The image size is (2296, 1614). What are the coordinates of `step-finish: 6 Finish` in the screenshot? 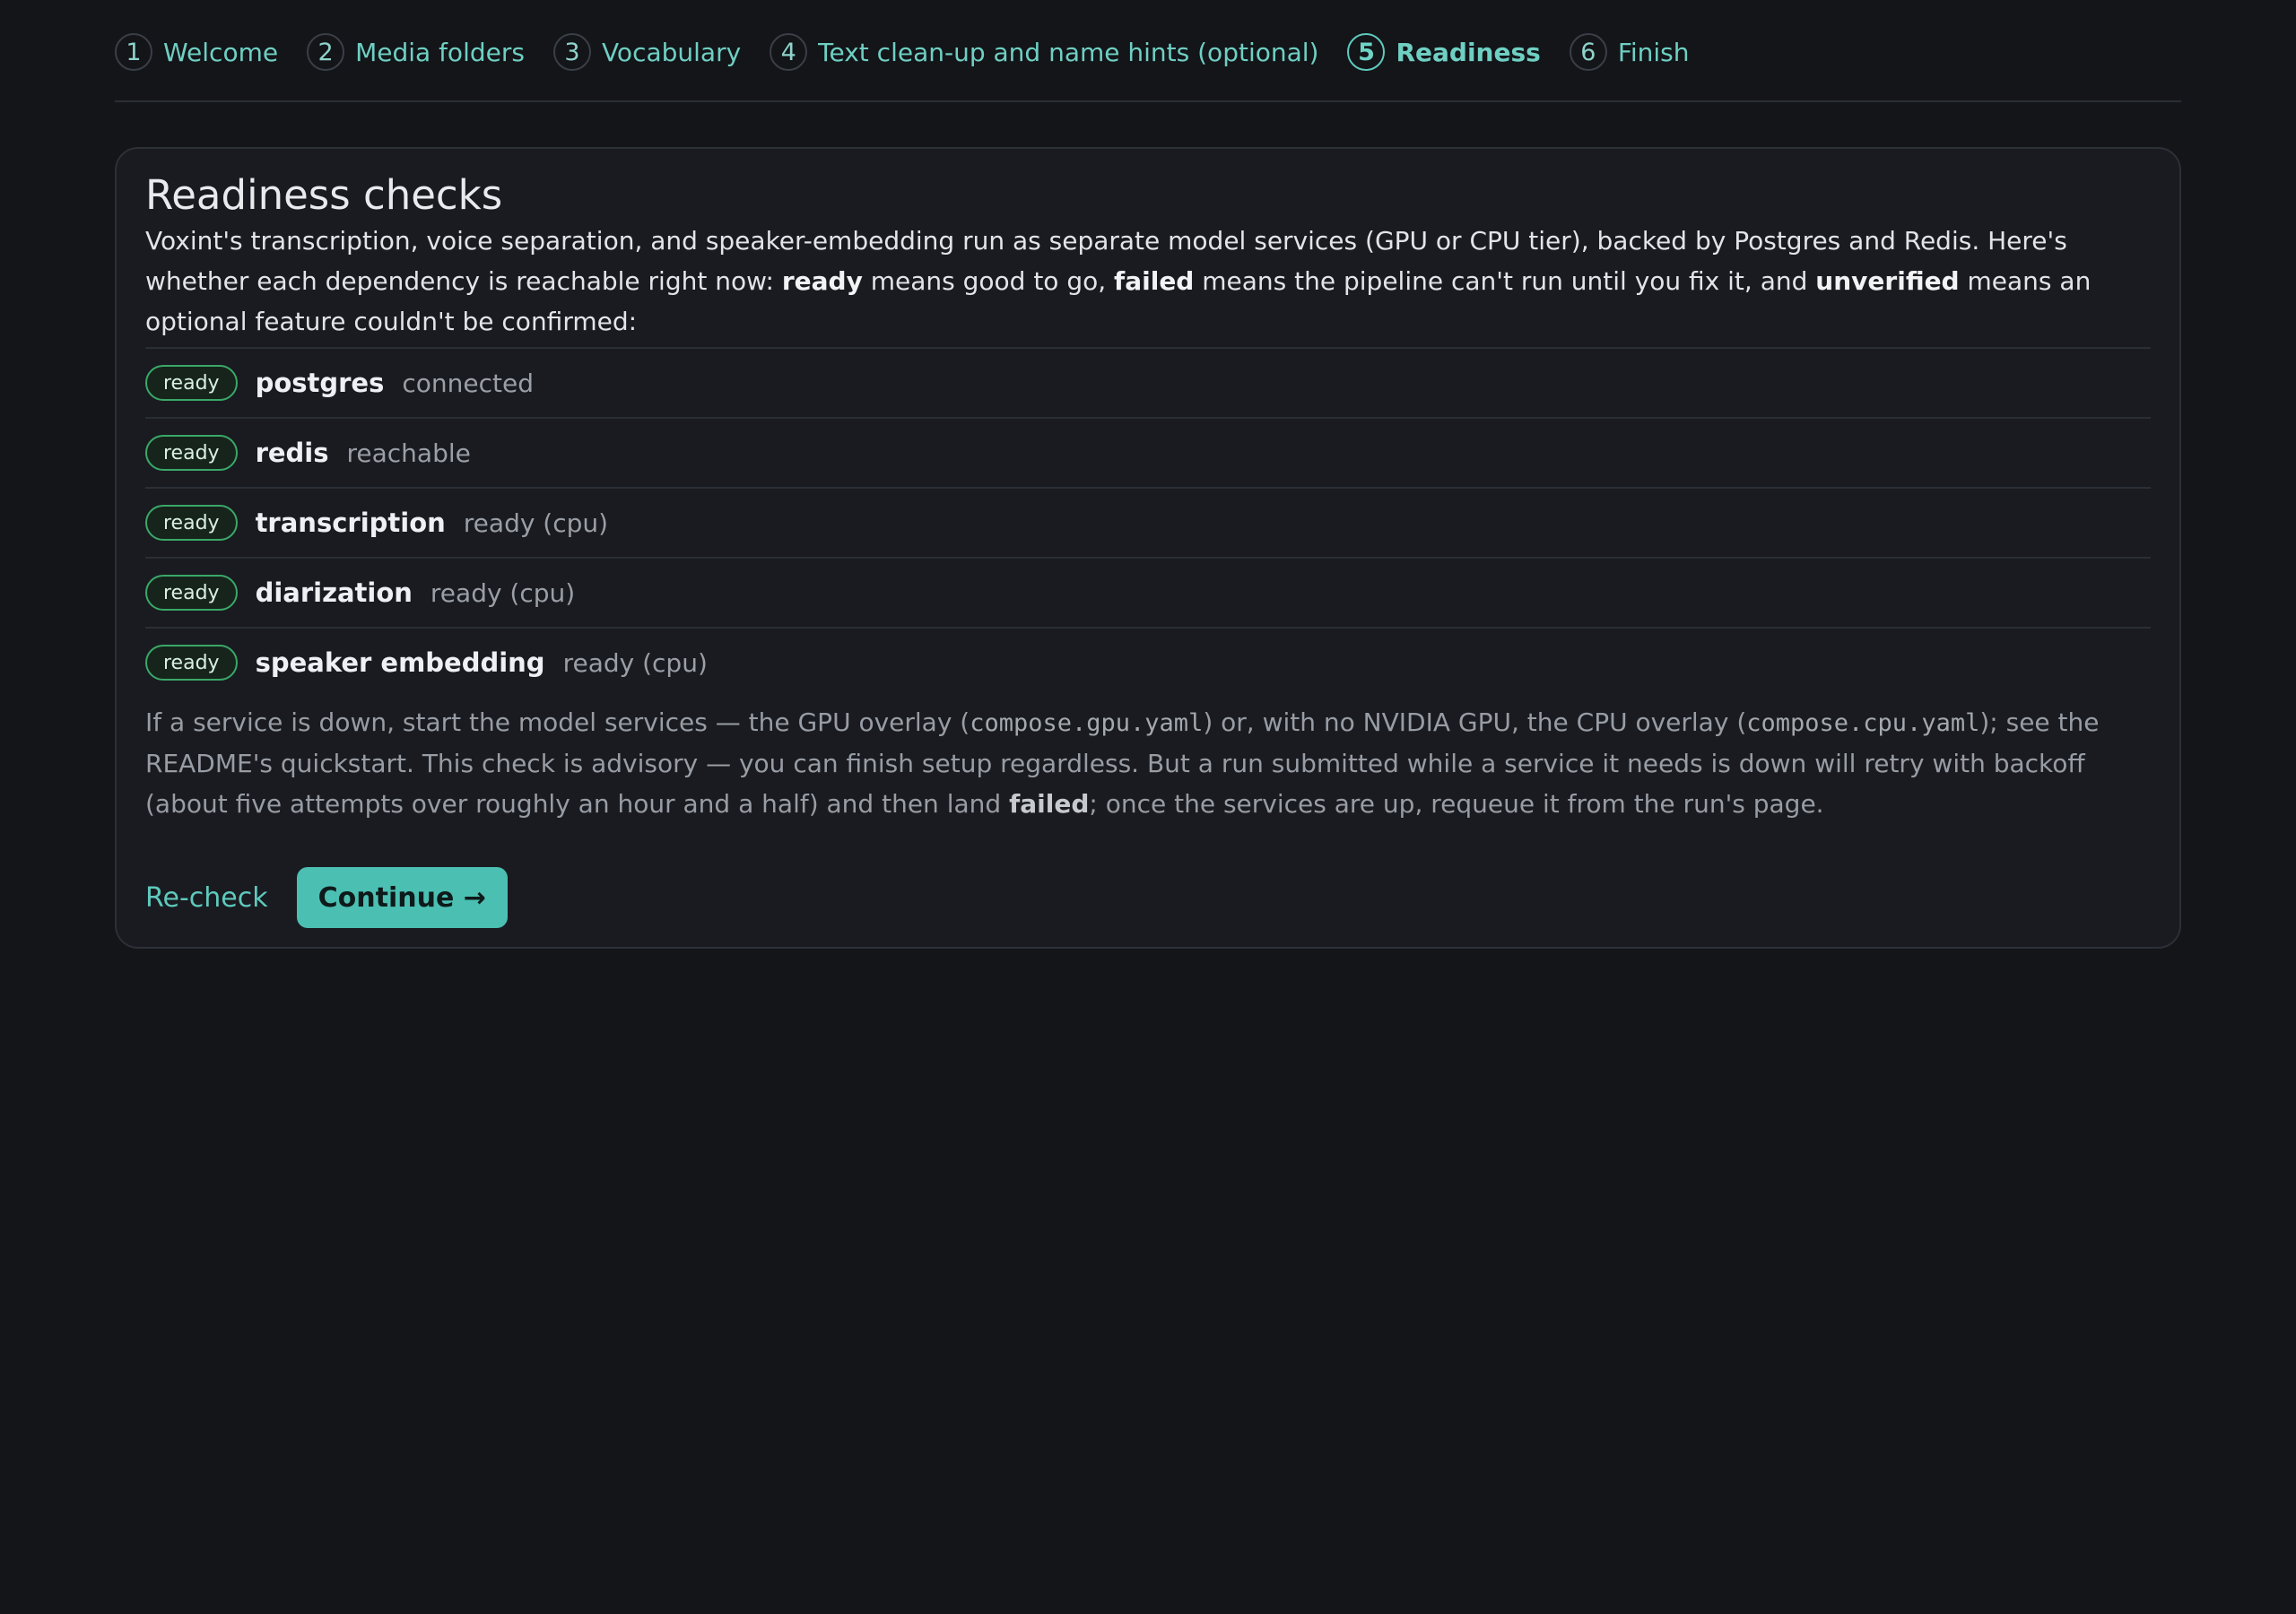 It's located at (1629, 52).